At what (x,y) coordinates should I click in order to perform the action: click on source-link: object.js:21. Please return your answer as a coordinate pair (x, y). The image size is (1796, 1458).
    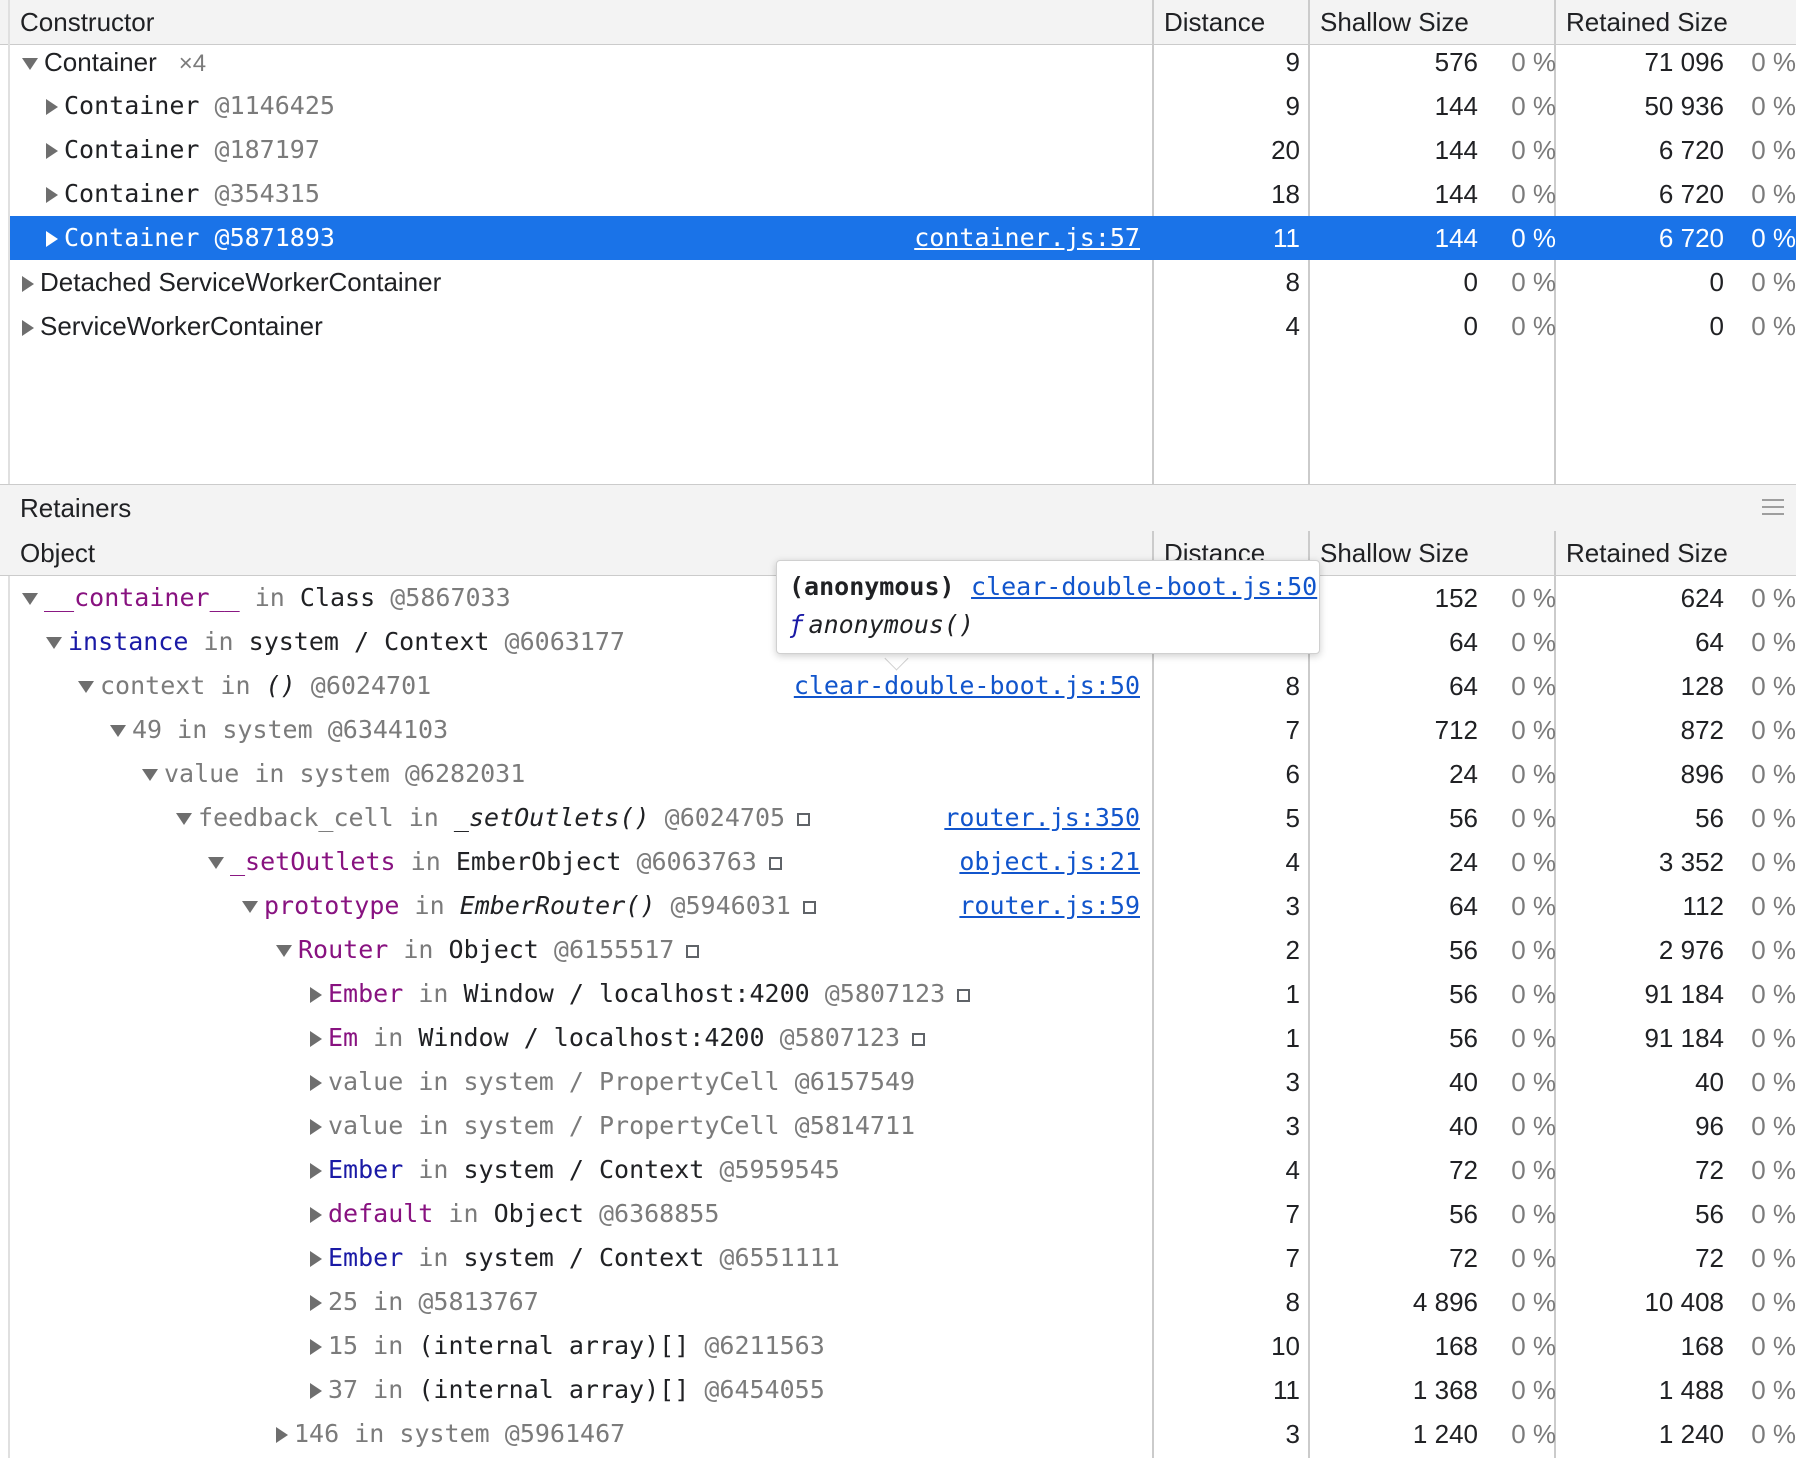
    Looking at the image, I should click on (1005, 862).